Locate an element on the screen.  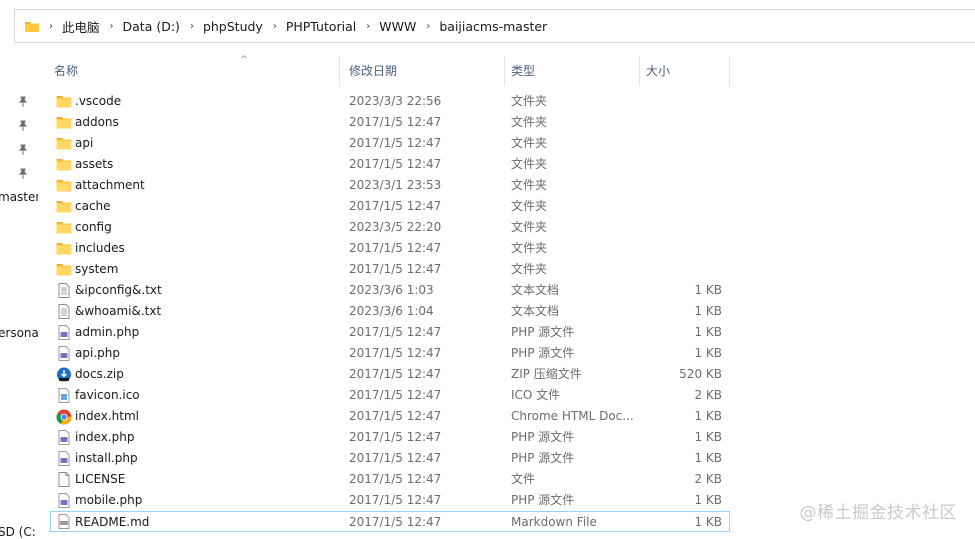
breadcrumb-phptutorial: PHPTutorial is located at coordinates (321, 26).